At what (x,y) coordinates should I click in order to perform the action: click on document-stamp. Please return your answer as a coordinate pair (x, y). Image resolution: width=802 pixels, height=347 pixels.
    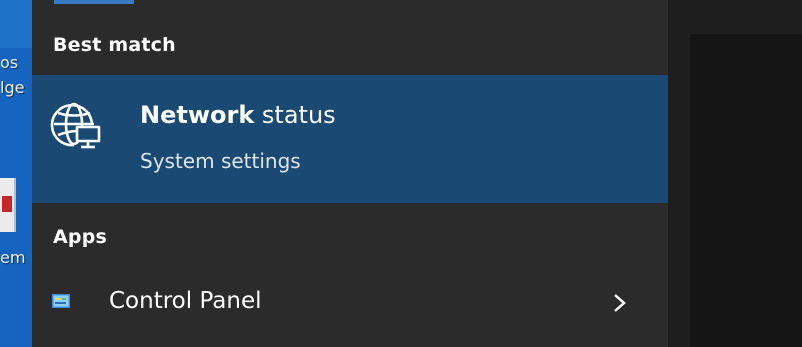
    Looking at the image, I should click on (7, 204).